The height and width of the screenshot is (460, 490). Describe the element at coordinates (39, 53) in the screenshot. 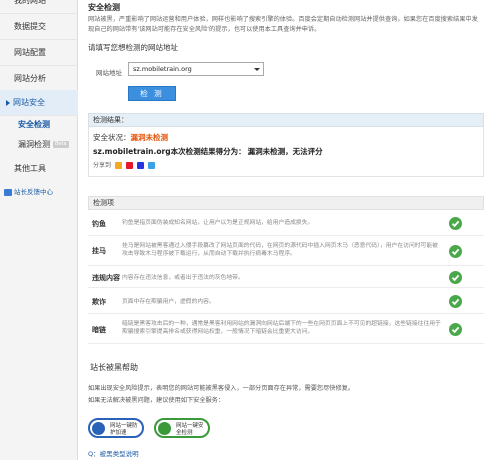

I see `sidebar-item-site-config: 网站配置` at that location.